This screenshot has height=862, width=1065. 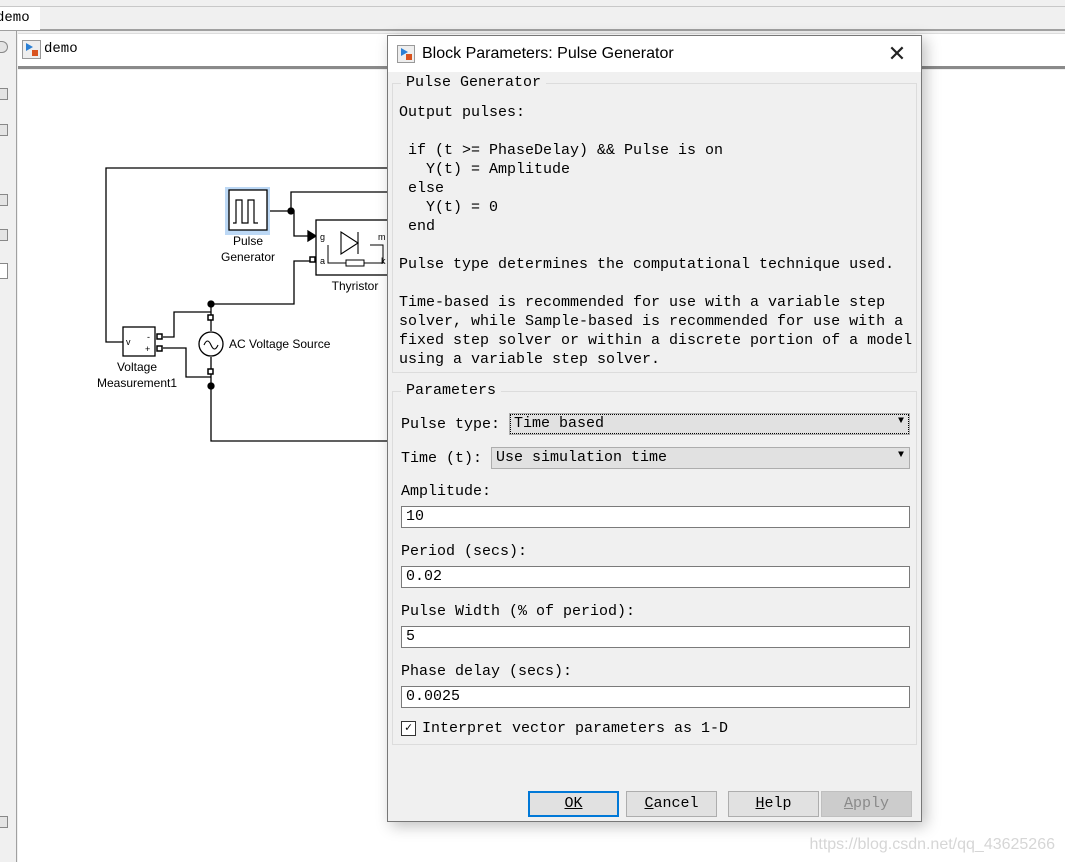 I want to click on close-icon: ✕, so click(x=897, y=53).